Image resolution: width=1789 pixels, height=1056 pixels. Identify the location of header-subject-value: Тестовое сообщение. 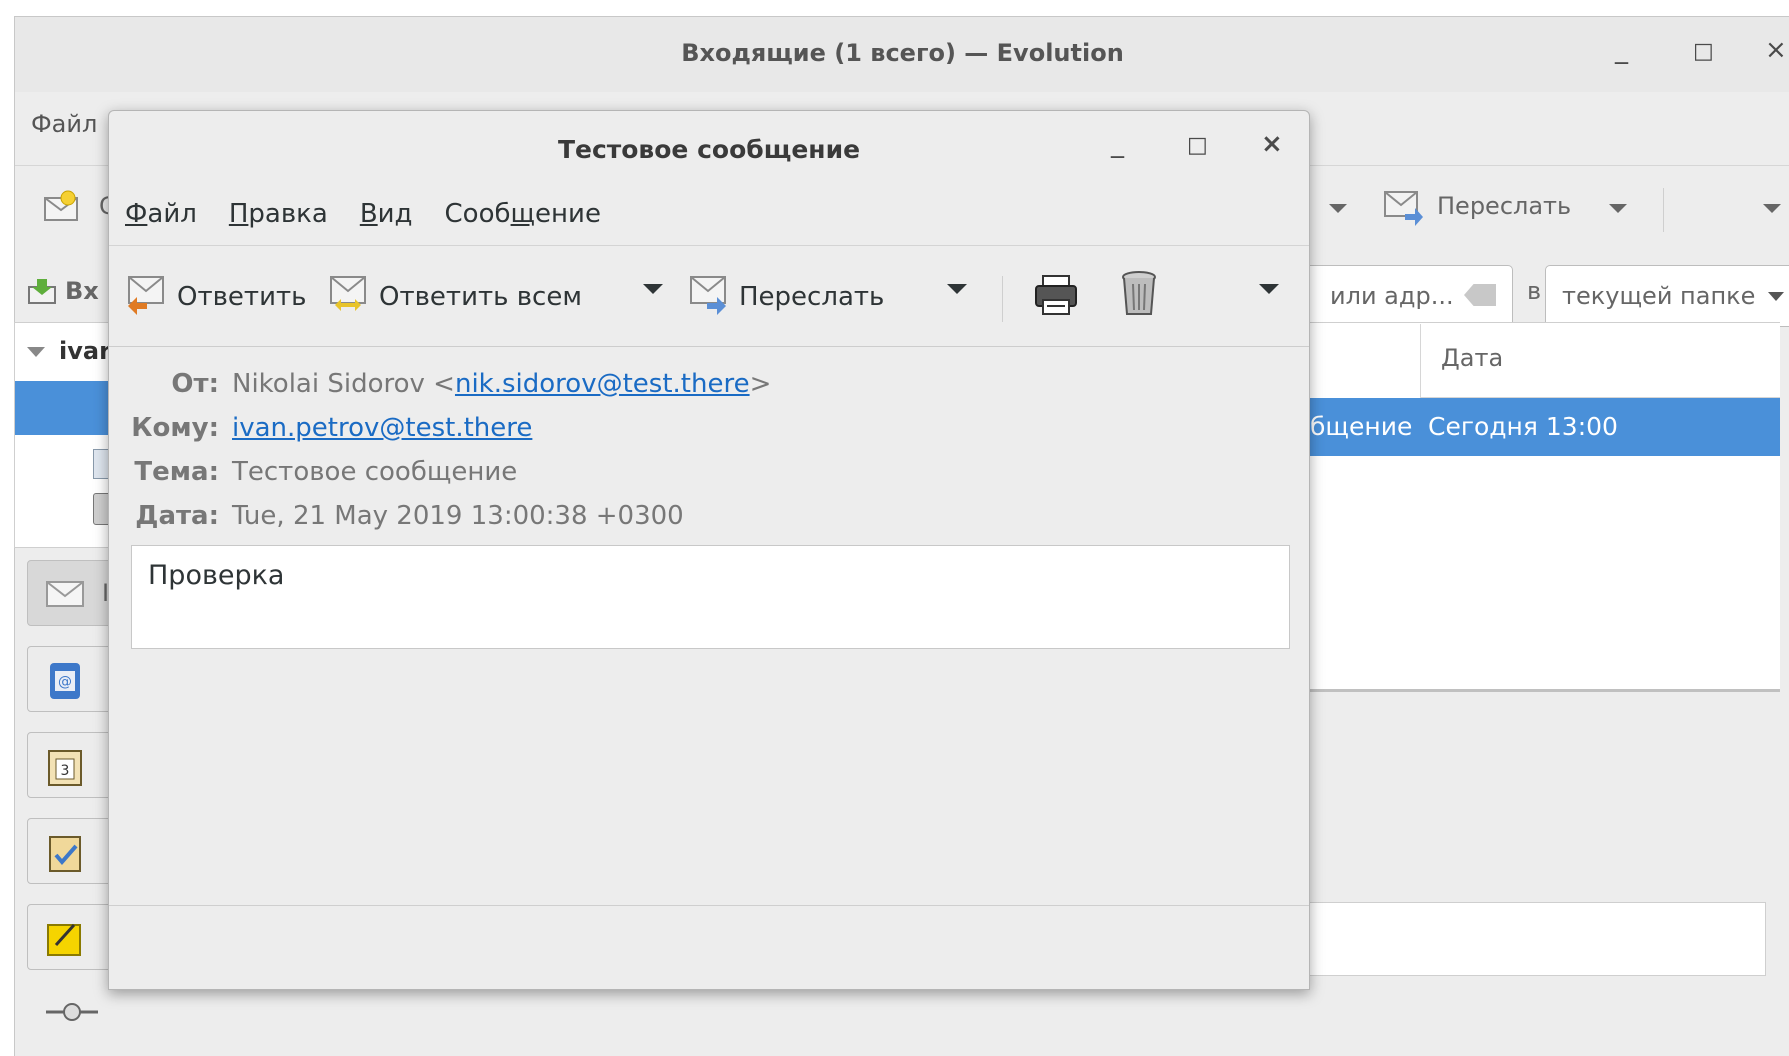
(375, 472).